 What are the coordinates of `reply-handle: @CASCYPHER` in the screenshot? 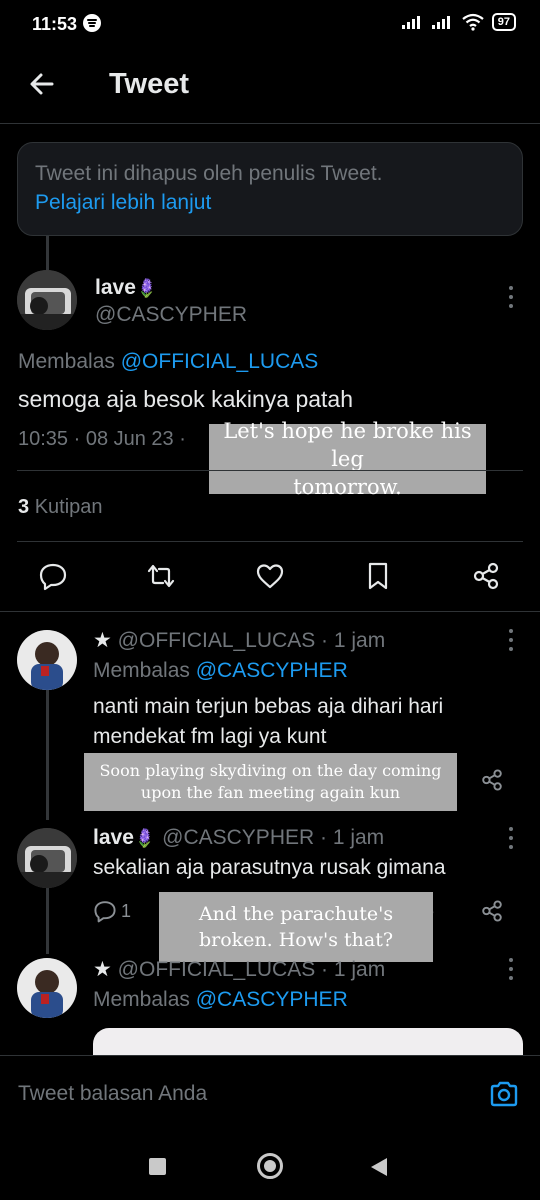 It's located at (238, 837).